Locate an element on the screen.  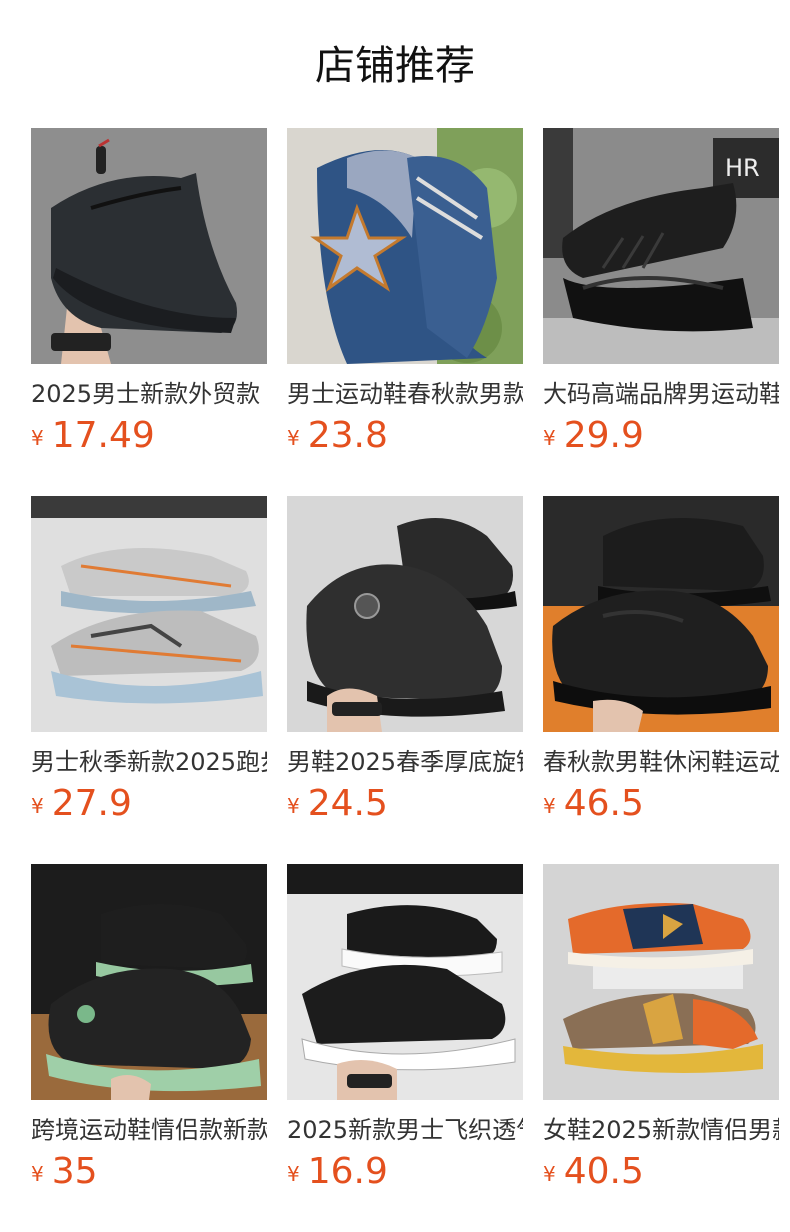
product-card: 男士运动鞋春秋款男款 ¥23.8 is located at coordinates (405, 298).